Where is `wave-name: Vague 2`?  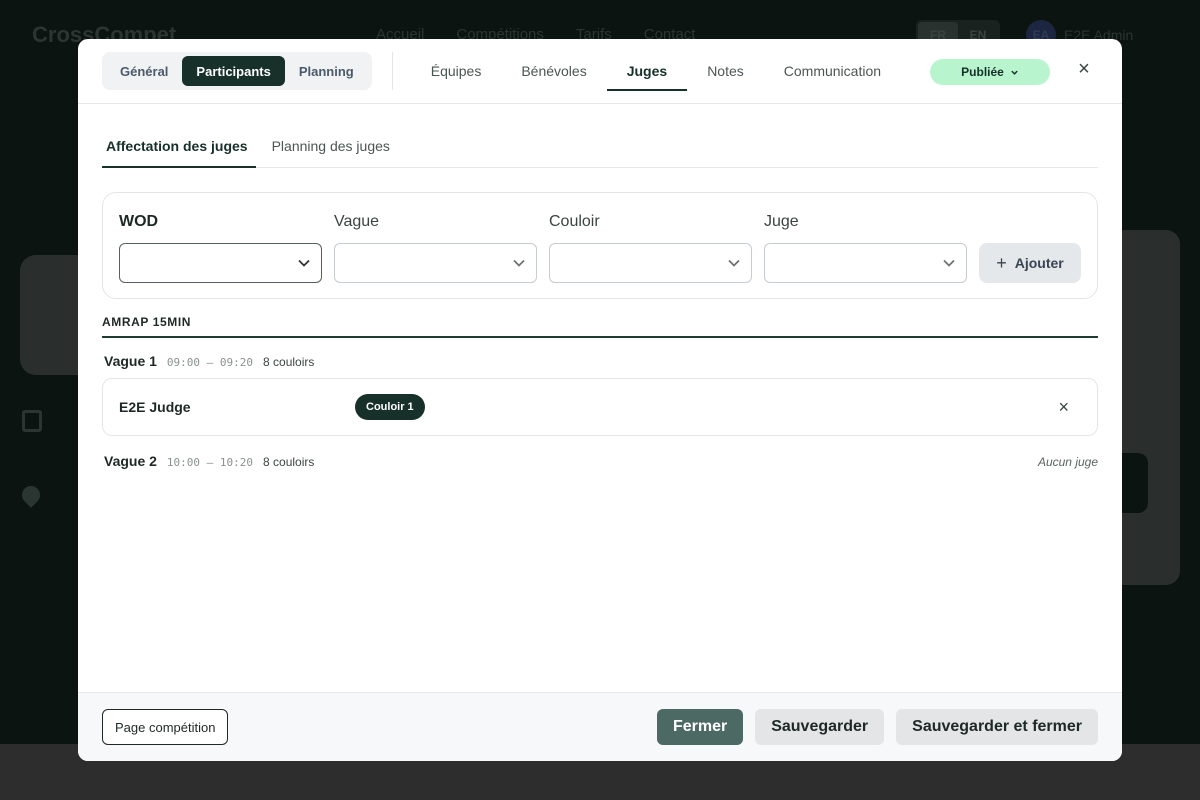 wave-name: Vague 2 is located at coordinates (130, 461).